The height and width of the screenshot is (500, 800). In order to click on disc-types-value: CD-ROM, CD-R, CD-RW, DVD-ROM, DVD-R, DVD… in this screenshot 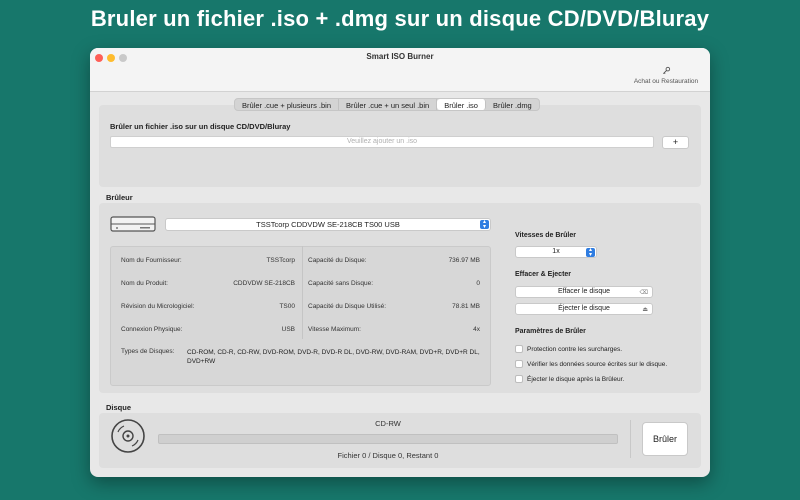, I will do `click(333, 357)`.